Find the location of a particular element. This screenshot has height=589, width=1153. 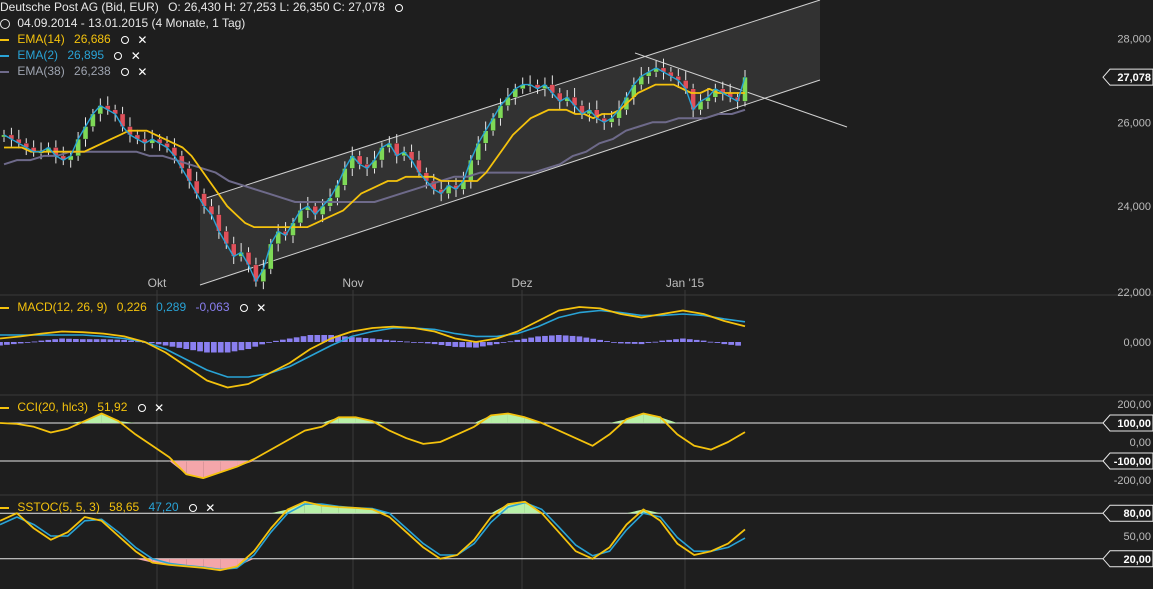

price-tick-label: 22,000 is located at coordinates (1134, 293).